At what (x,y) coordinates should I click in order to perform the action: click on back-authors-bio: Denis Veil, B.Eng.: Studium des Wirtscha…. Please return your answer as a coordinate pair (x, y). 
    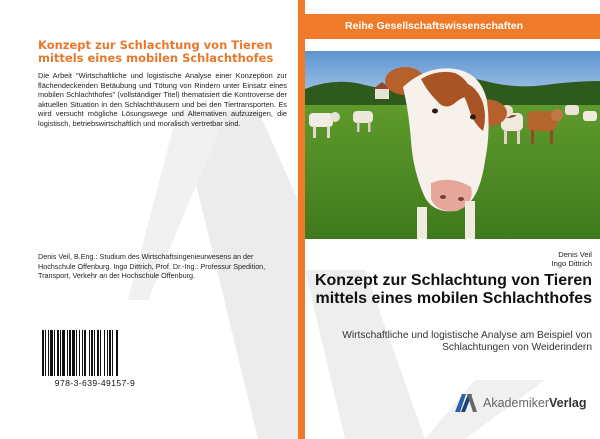
    Looking at the image, I should click on (152, 266).